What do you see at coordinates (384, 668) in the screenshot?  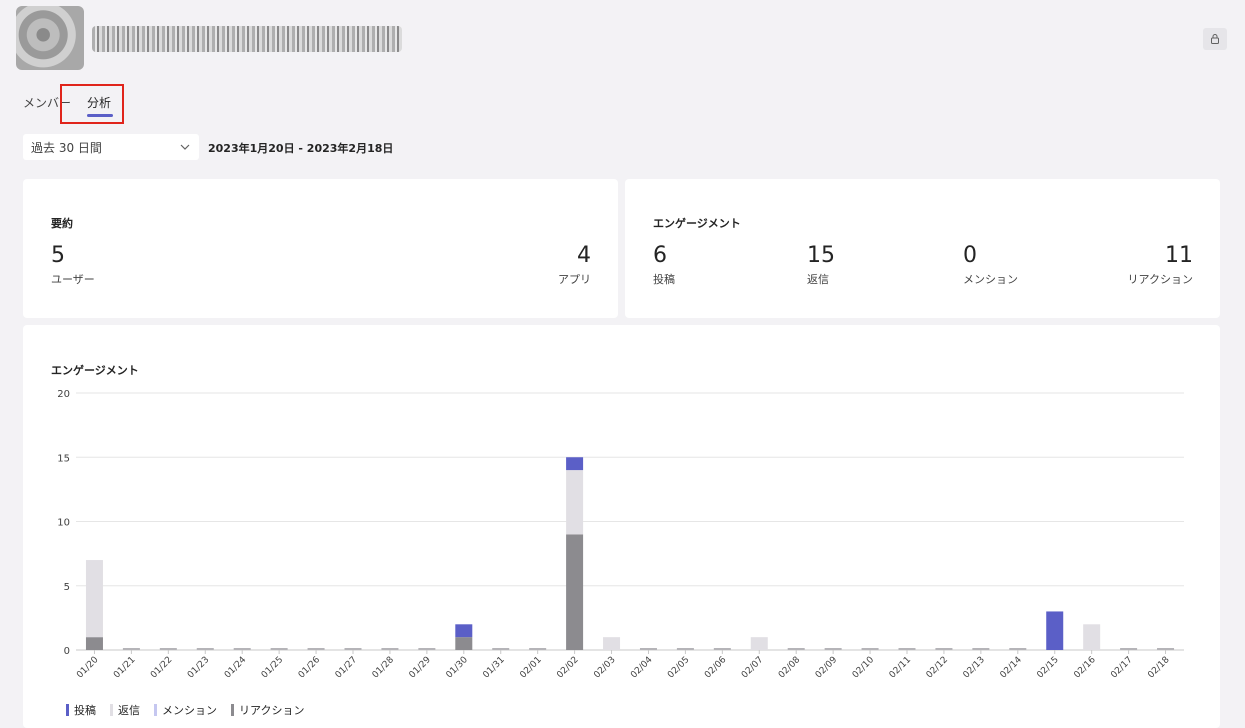 I see `x-tick-label: 01/28` at bounding box center [384, 668].